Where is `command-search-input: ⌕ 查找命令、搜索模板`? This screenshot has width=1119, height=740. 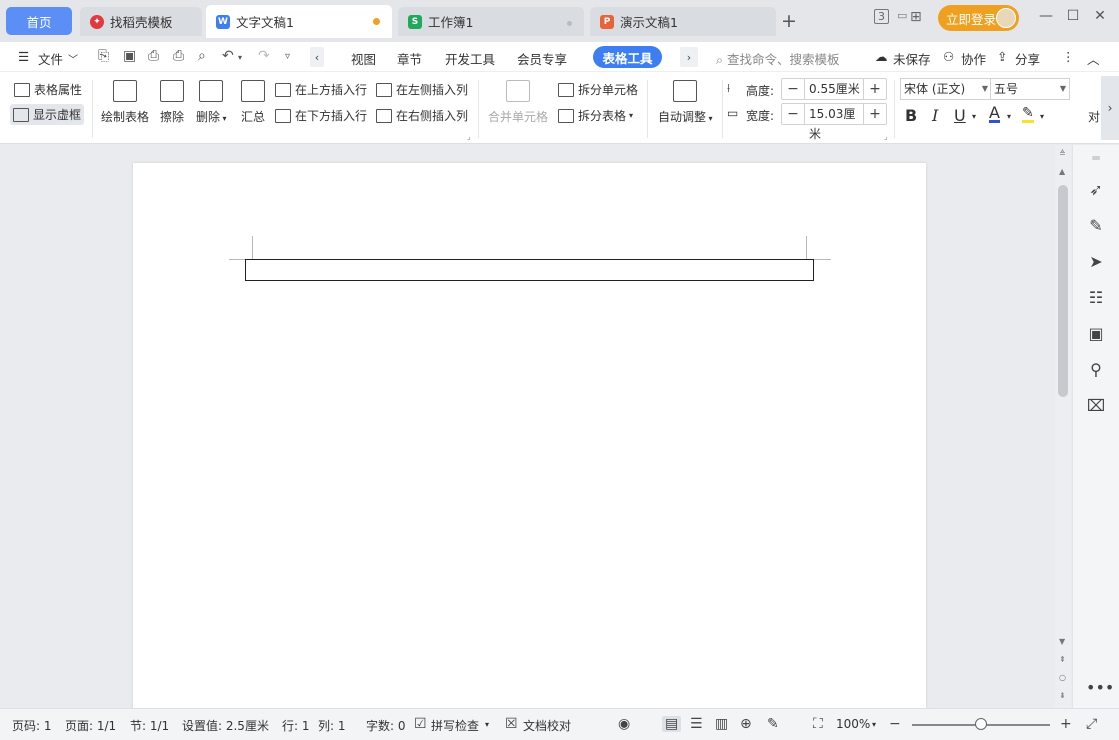 command-search-input: ⌕ 查找命令、搜索模板 is located at coordinates (778, 58).